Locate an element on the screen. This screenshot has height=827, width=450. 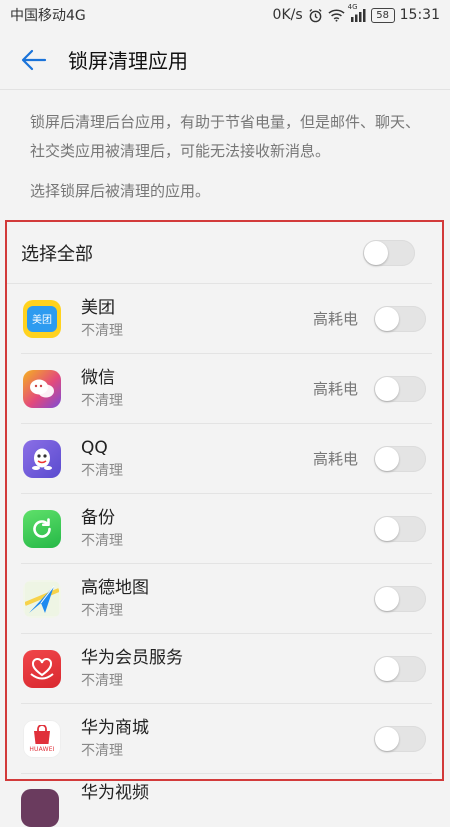
network-speed: 0K/s is located at coordinates (287, 15).